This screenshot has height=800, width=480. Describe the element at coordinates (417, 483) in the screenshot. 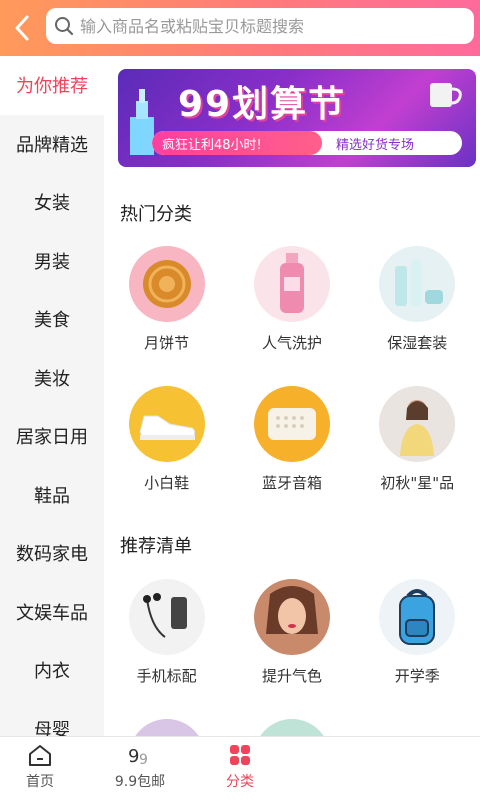

I see `hot-item-label: 初秋"星"品` at that location.